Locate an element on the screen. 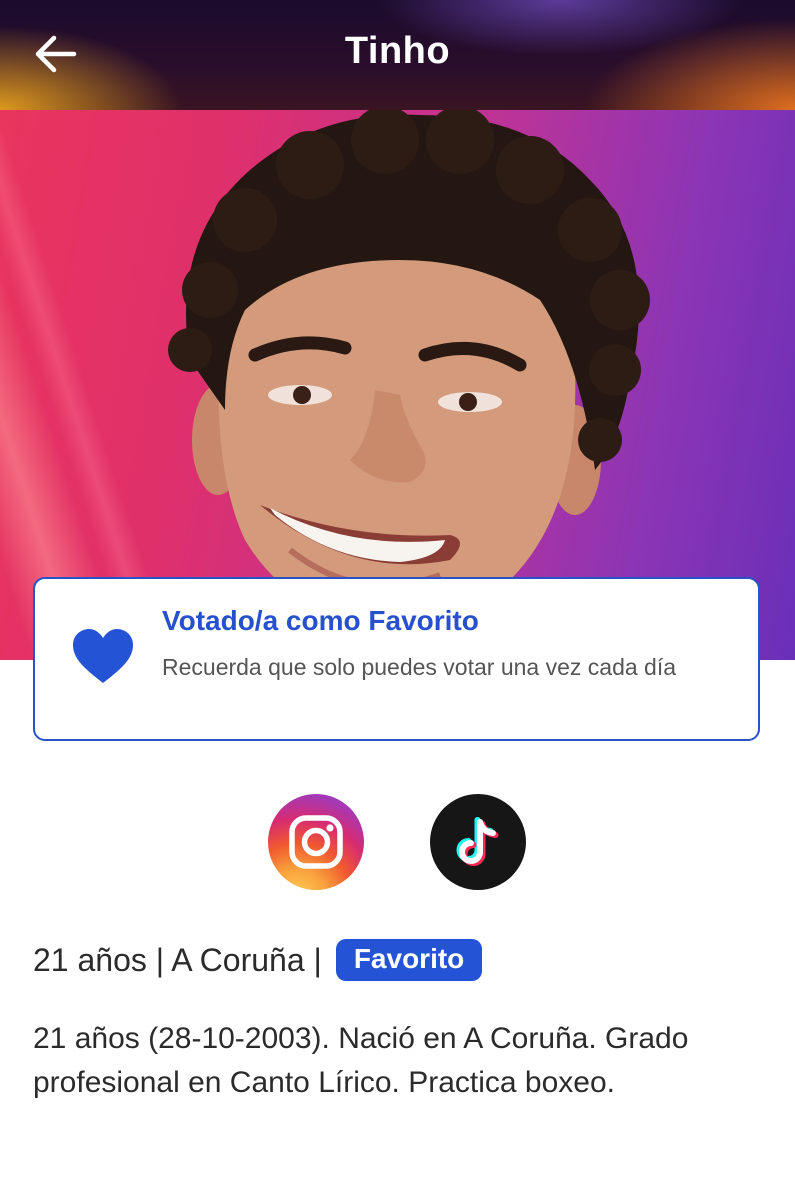 This screenshot has width=795, height=1200. instagram-icon is located at coordinates (316, 842).